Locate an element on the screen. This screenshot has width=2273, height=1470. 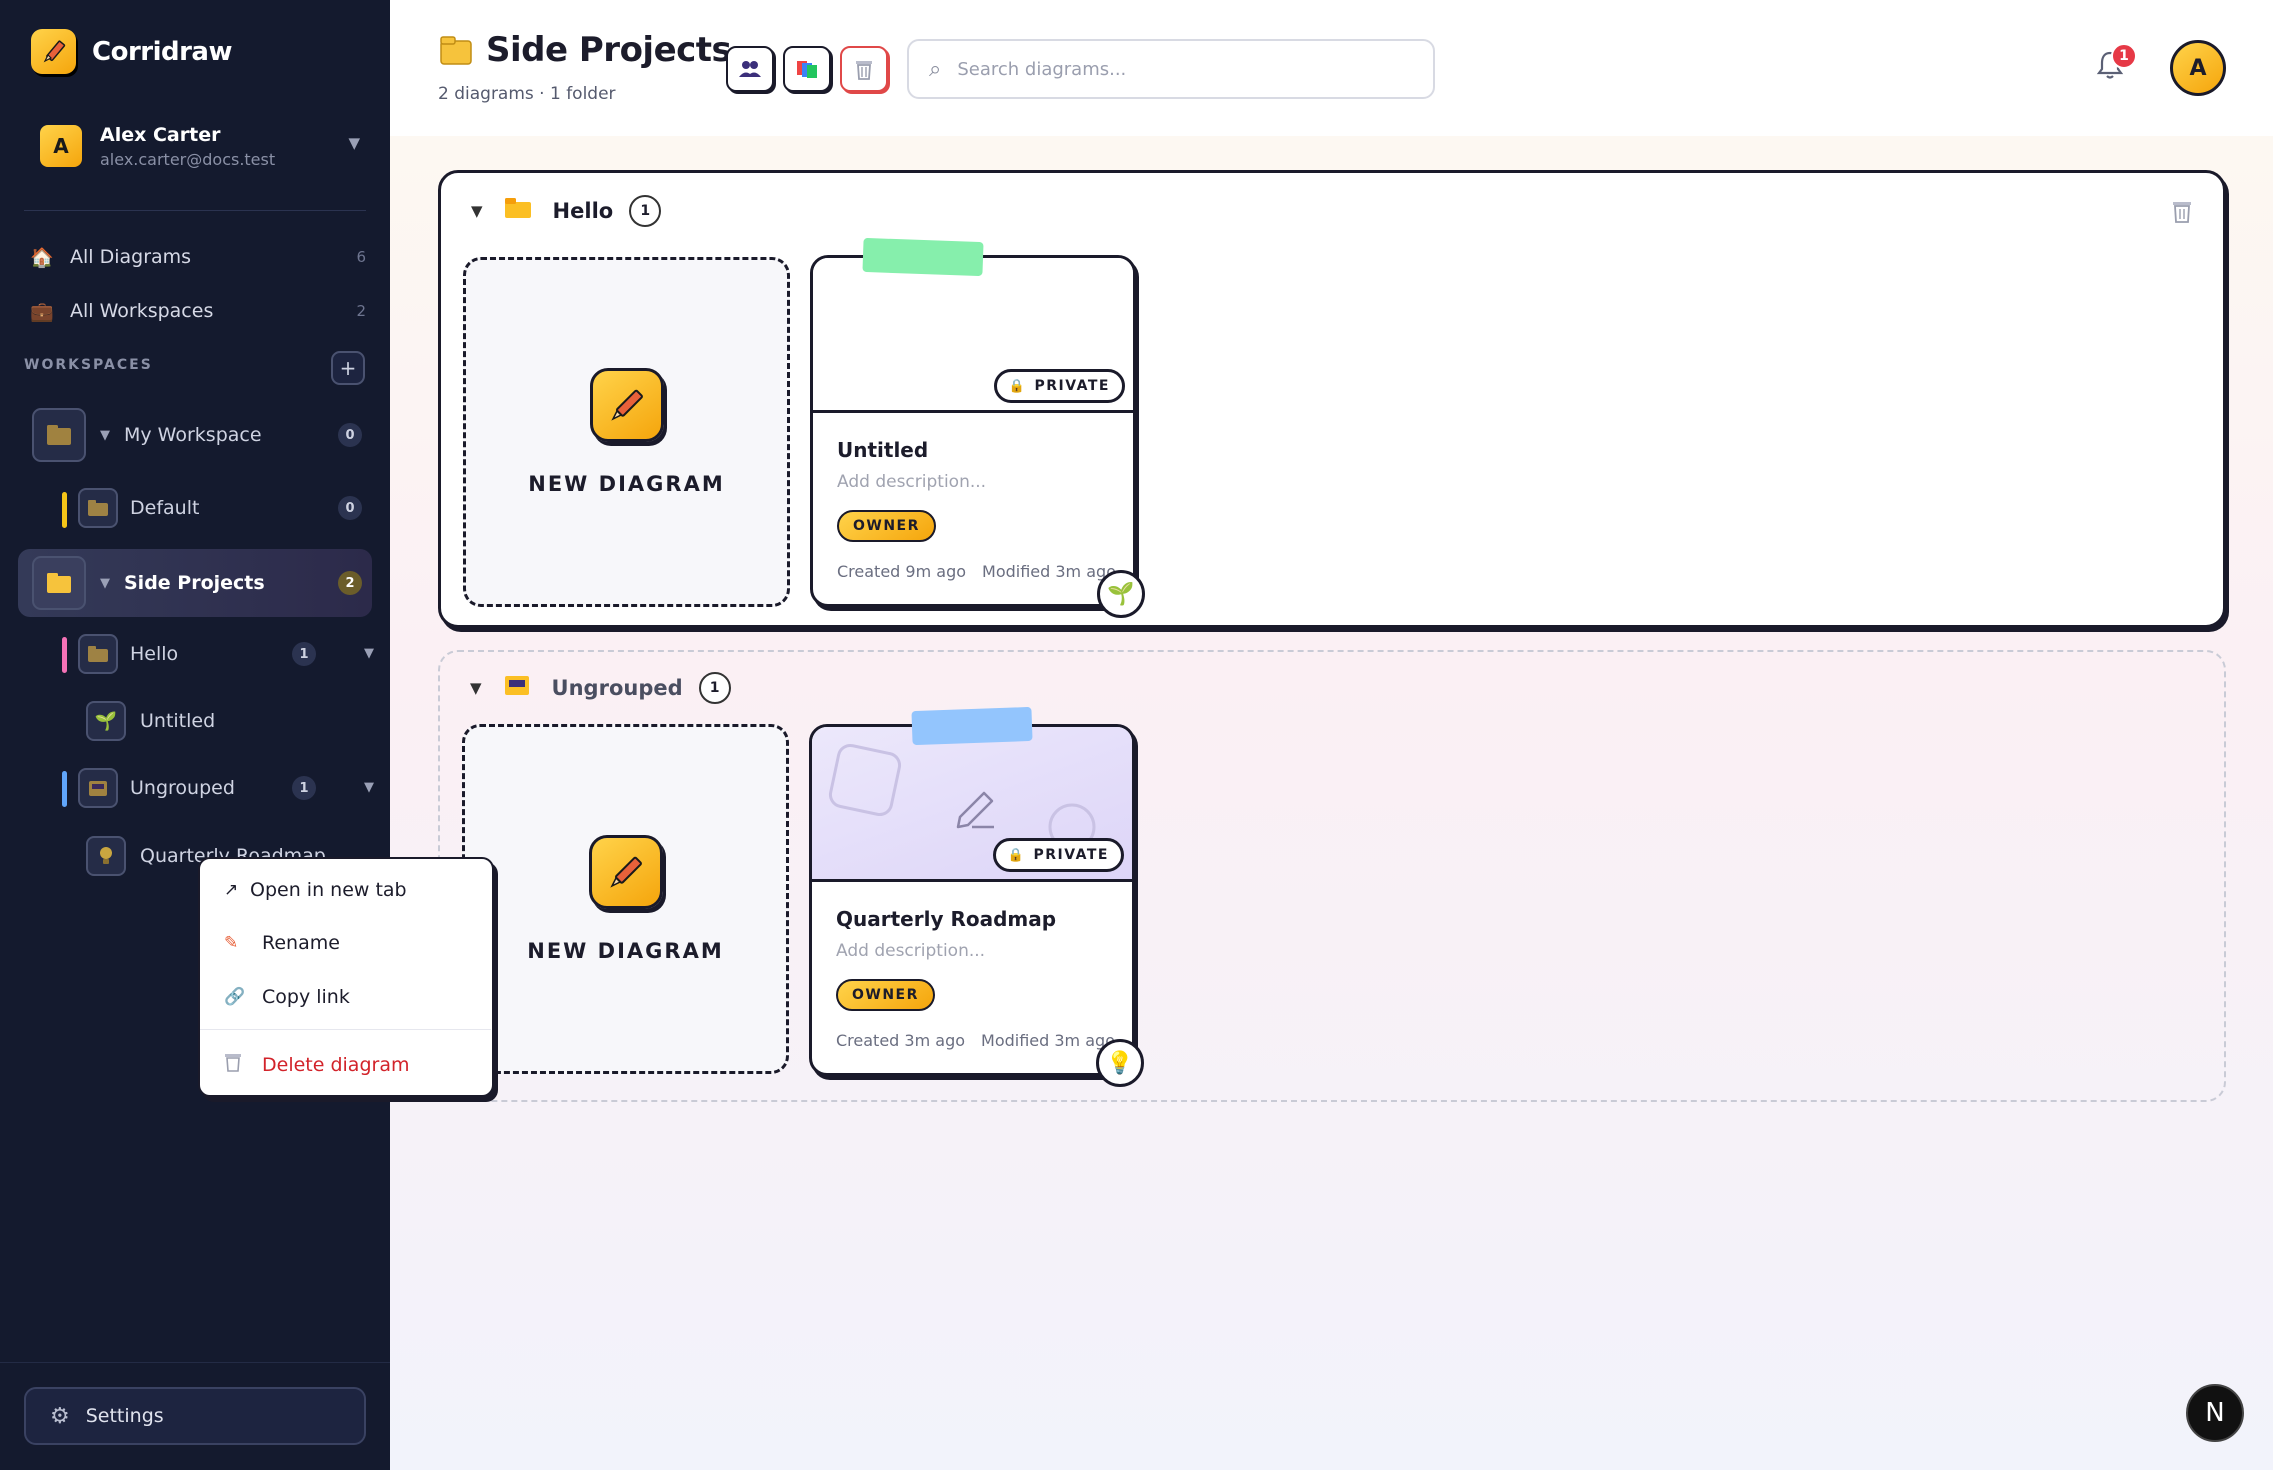
trash-button is located at coordinates (864, 69).